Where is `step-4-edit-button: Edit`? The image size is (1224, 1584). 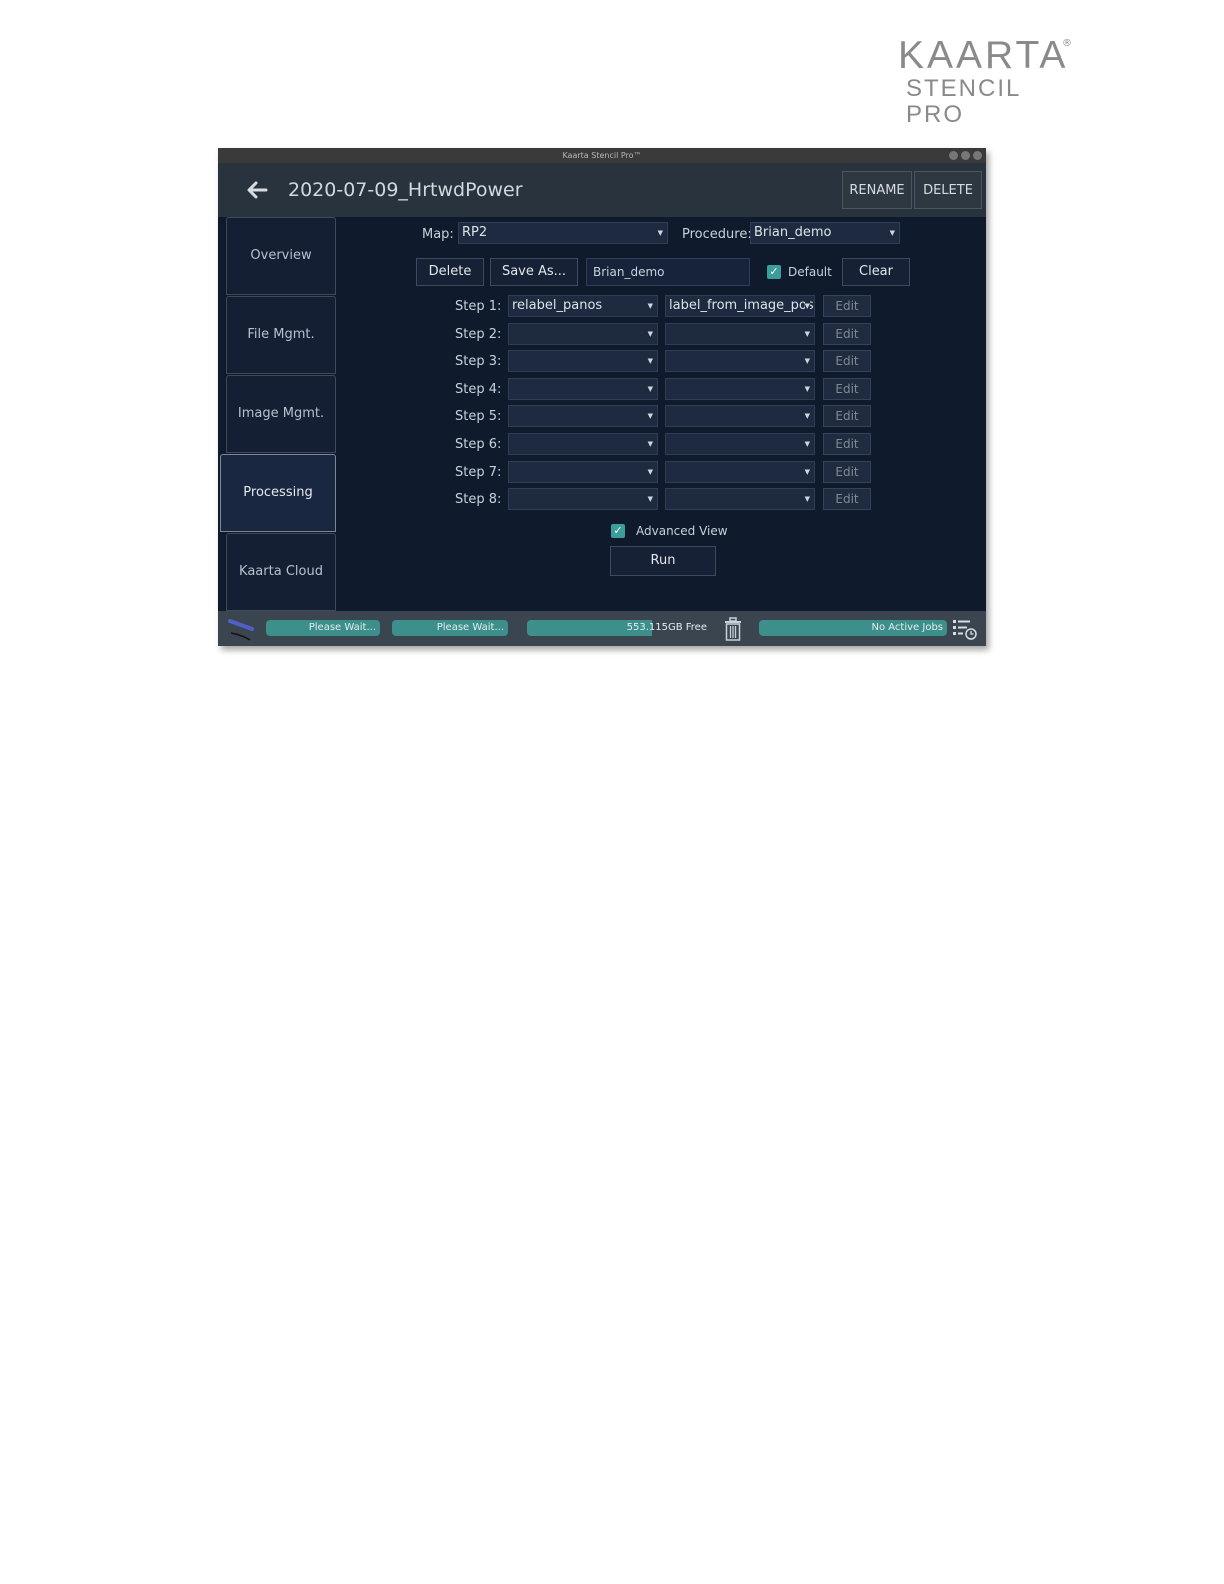 step-4-edit-button: Edit is located at coordinates (847, 389).